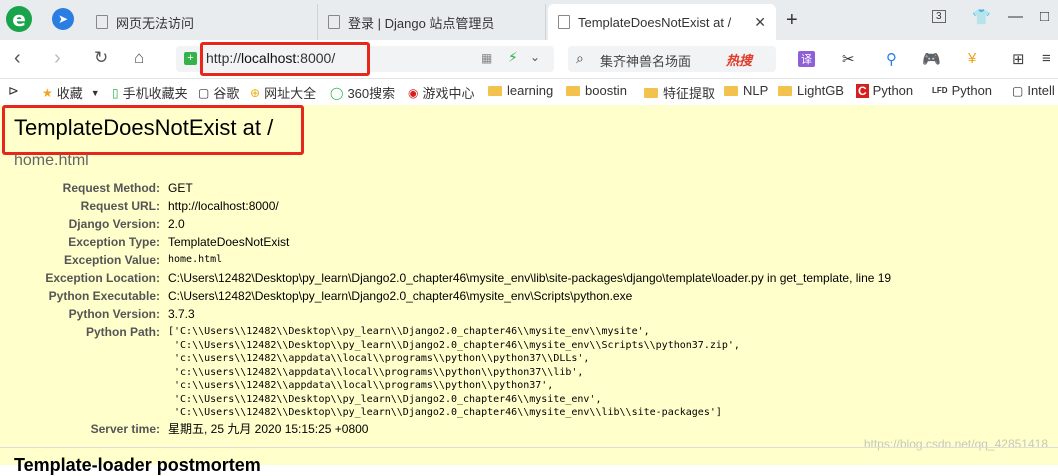 Image resolution: width=1058 pixels, height=476 pixels. Describe the element at coordinates (362, 92) in the screenshot. I see `bookmark-item: ◯ 360搜索` at that location.